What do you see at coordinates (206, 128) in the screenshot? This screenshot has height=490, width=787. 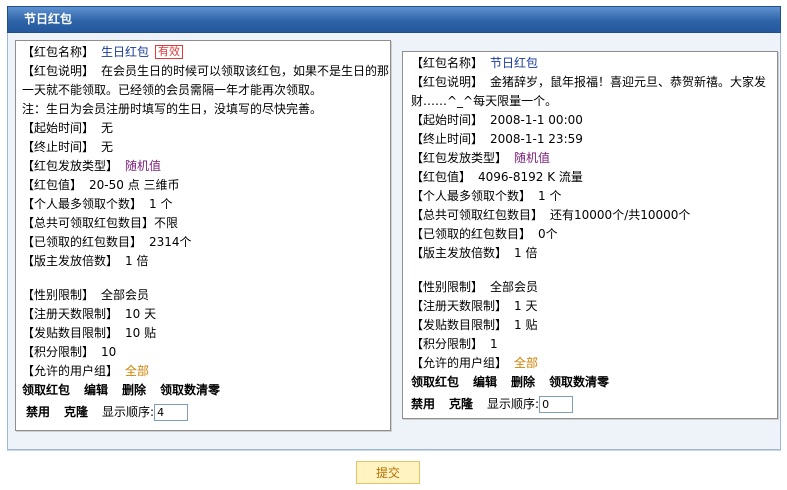 I see `field-start-time: 【起始时间】无` at bounding box center [206, 128].